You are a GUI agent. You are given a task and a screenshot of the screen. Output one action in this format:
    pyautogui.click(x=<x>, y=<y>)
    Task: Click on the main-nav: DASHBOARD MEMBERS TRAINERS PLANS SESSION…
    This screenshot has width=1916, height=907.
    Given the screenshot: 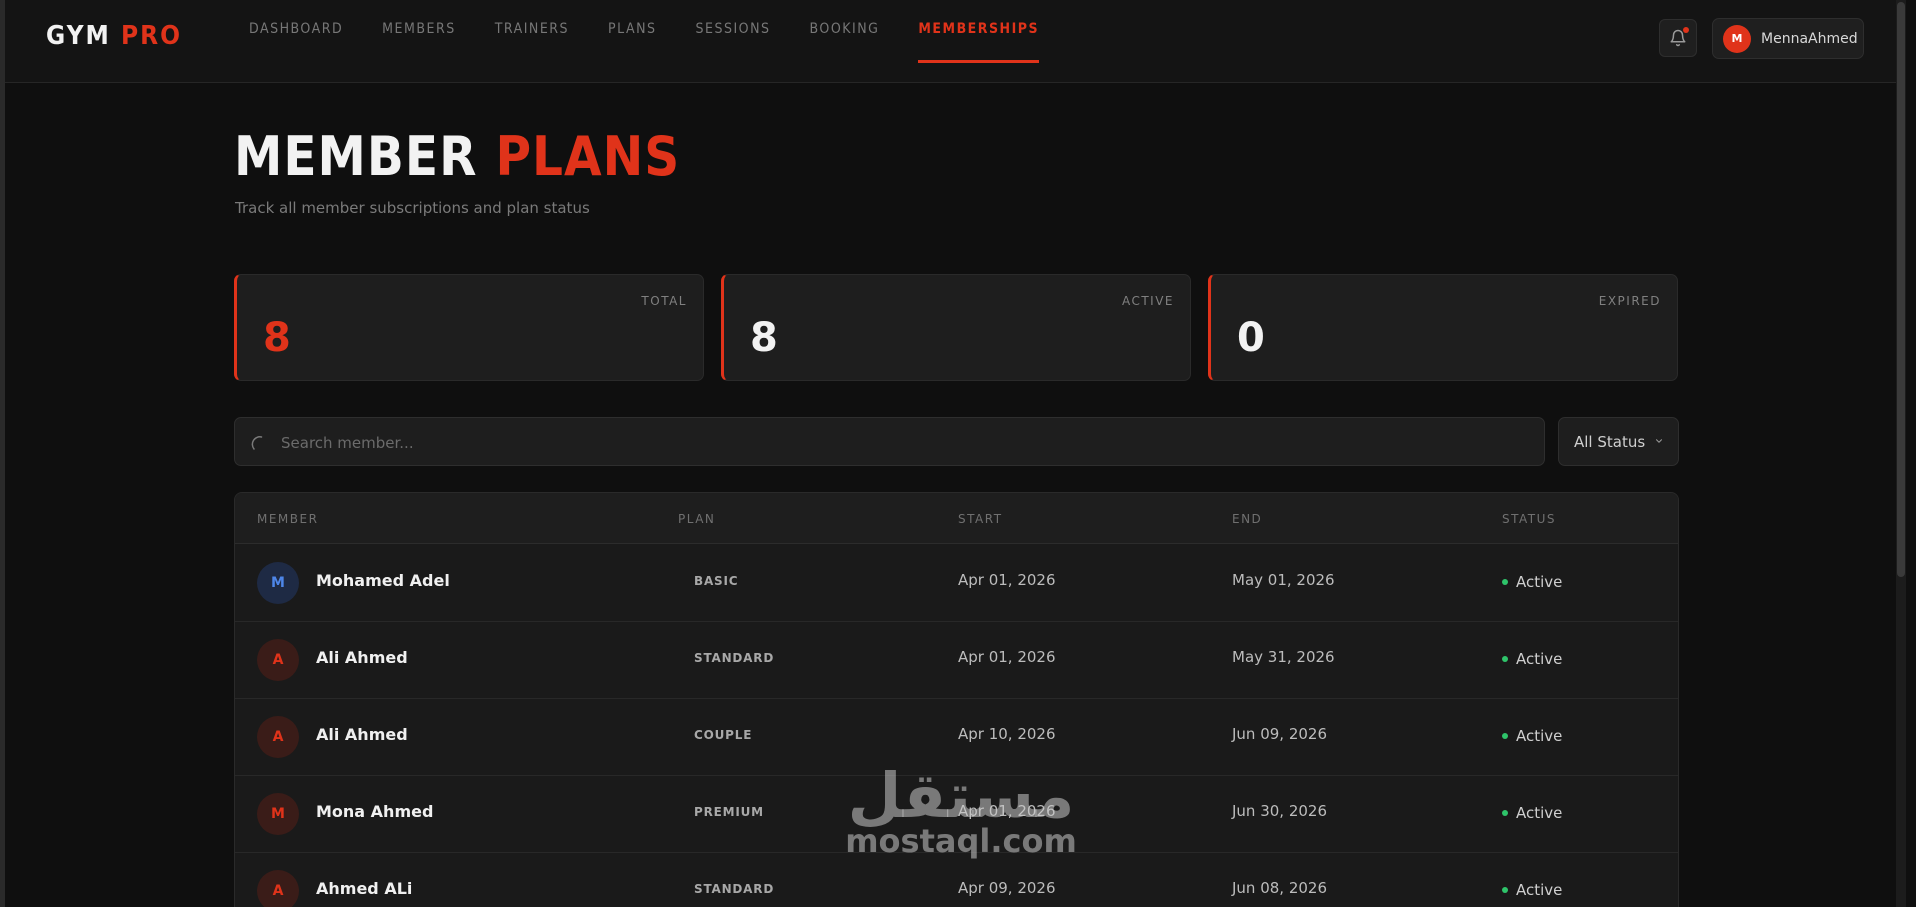 What is the action you would take?
    pyautogui.click(x=663, y=41)
    